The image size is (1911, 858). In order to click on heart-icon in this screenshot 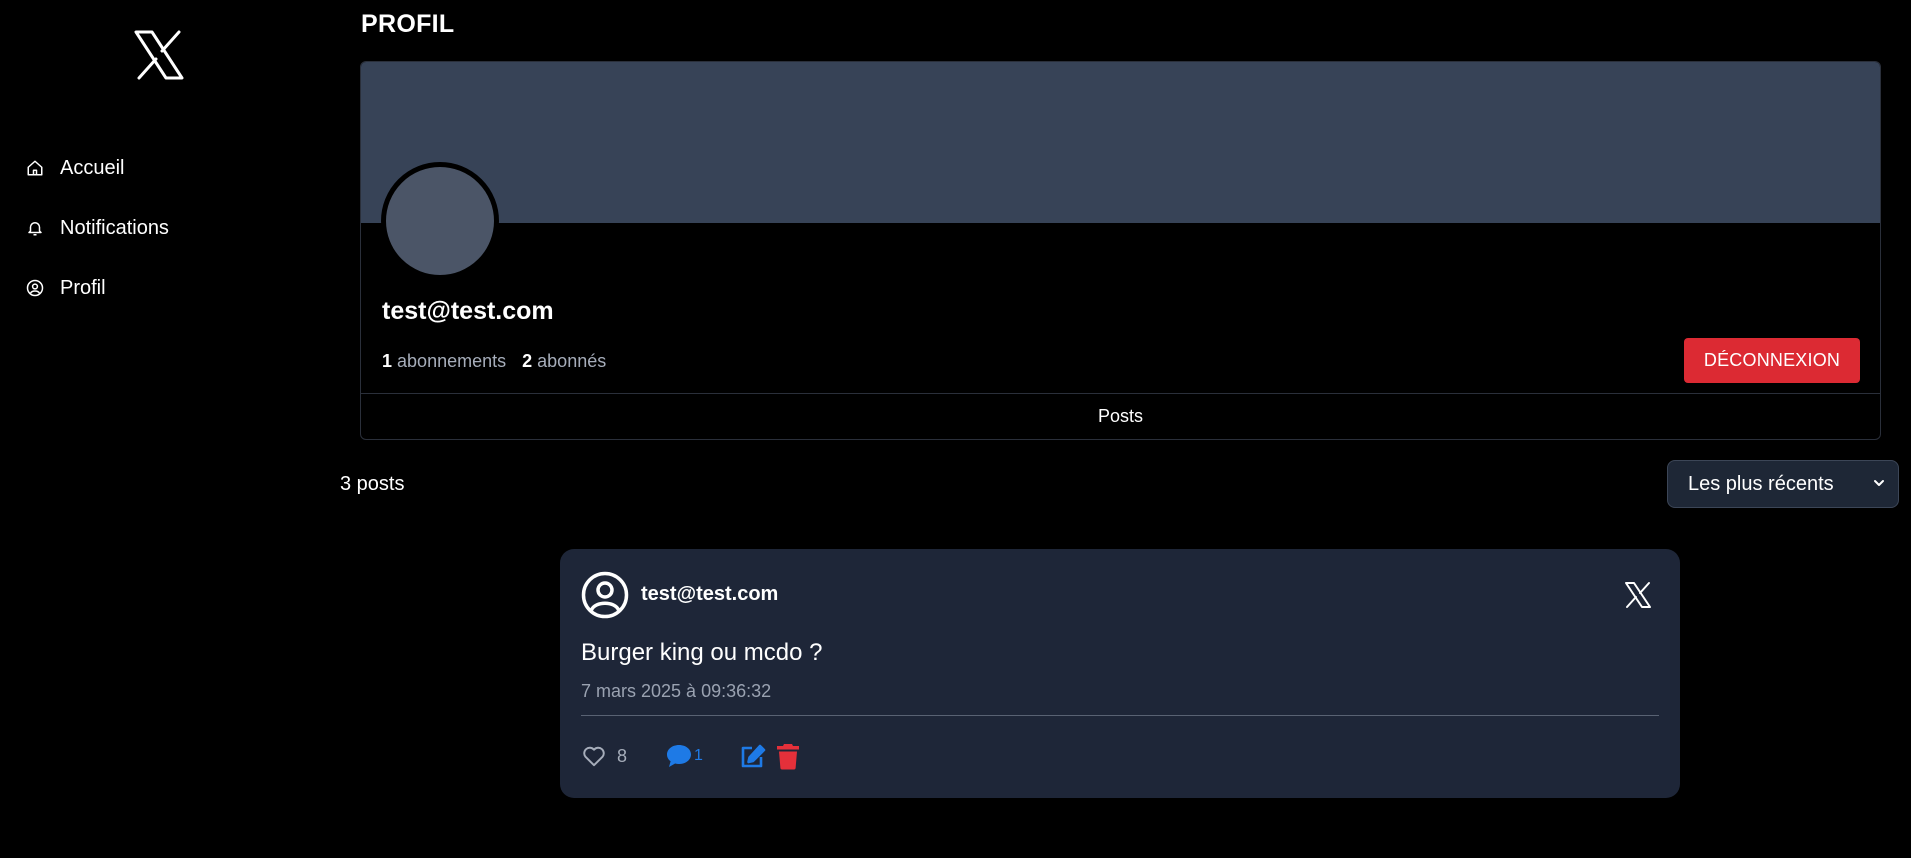, I will do `click(594, 756)`.